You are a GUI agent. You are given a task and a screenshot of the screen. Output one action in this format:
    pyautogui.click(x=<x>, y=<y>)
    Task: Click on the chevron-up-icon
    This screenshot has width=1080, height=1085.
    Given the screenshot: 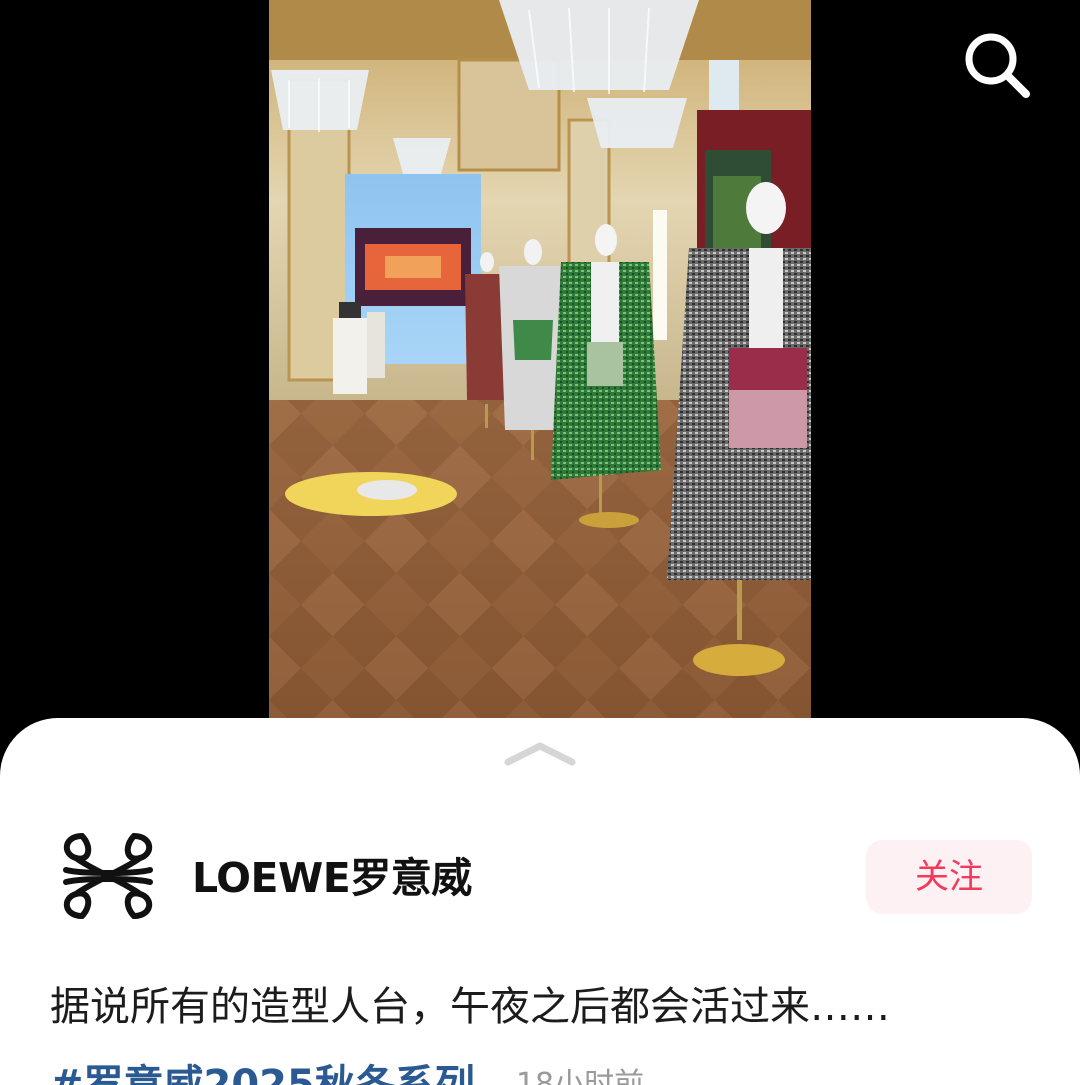 What is the action you would take?
    pyautogui.click(x=540, y=754)
    